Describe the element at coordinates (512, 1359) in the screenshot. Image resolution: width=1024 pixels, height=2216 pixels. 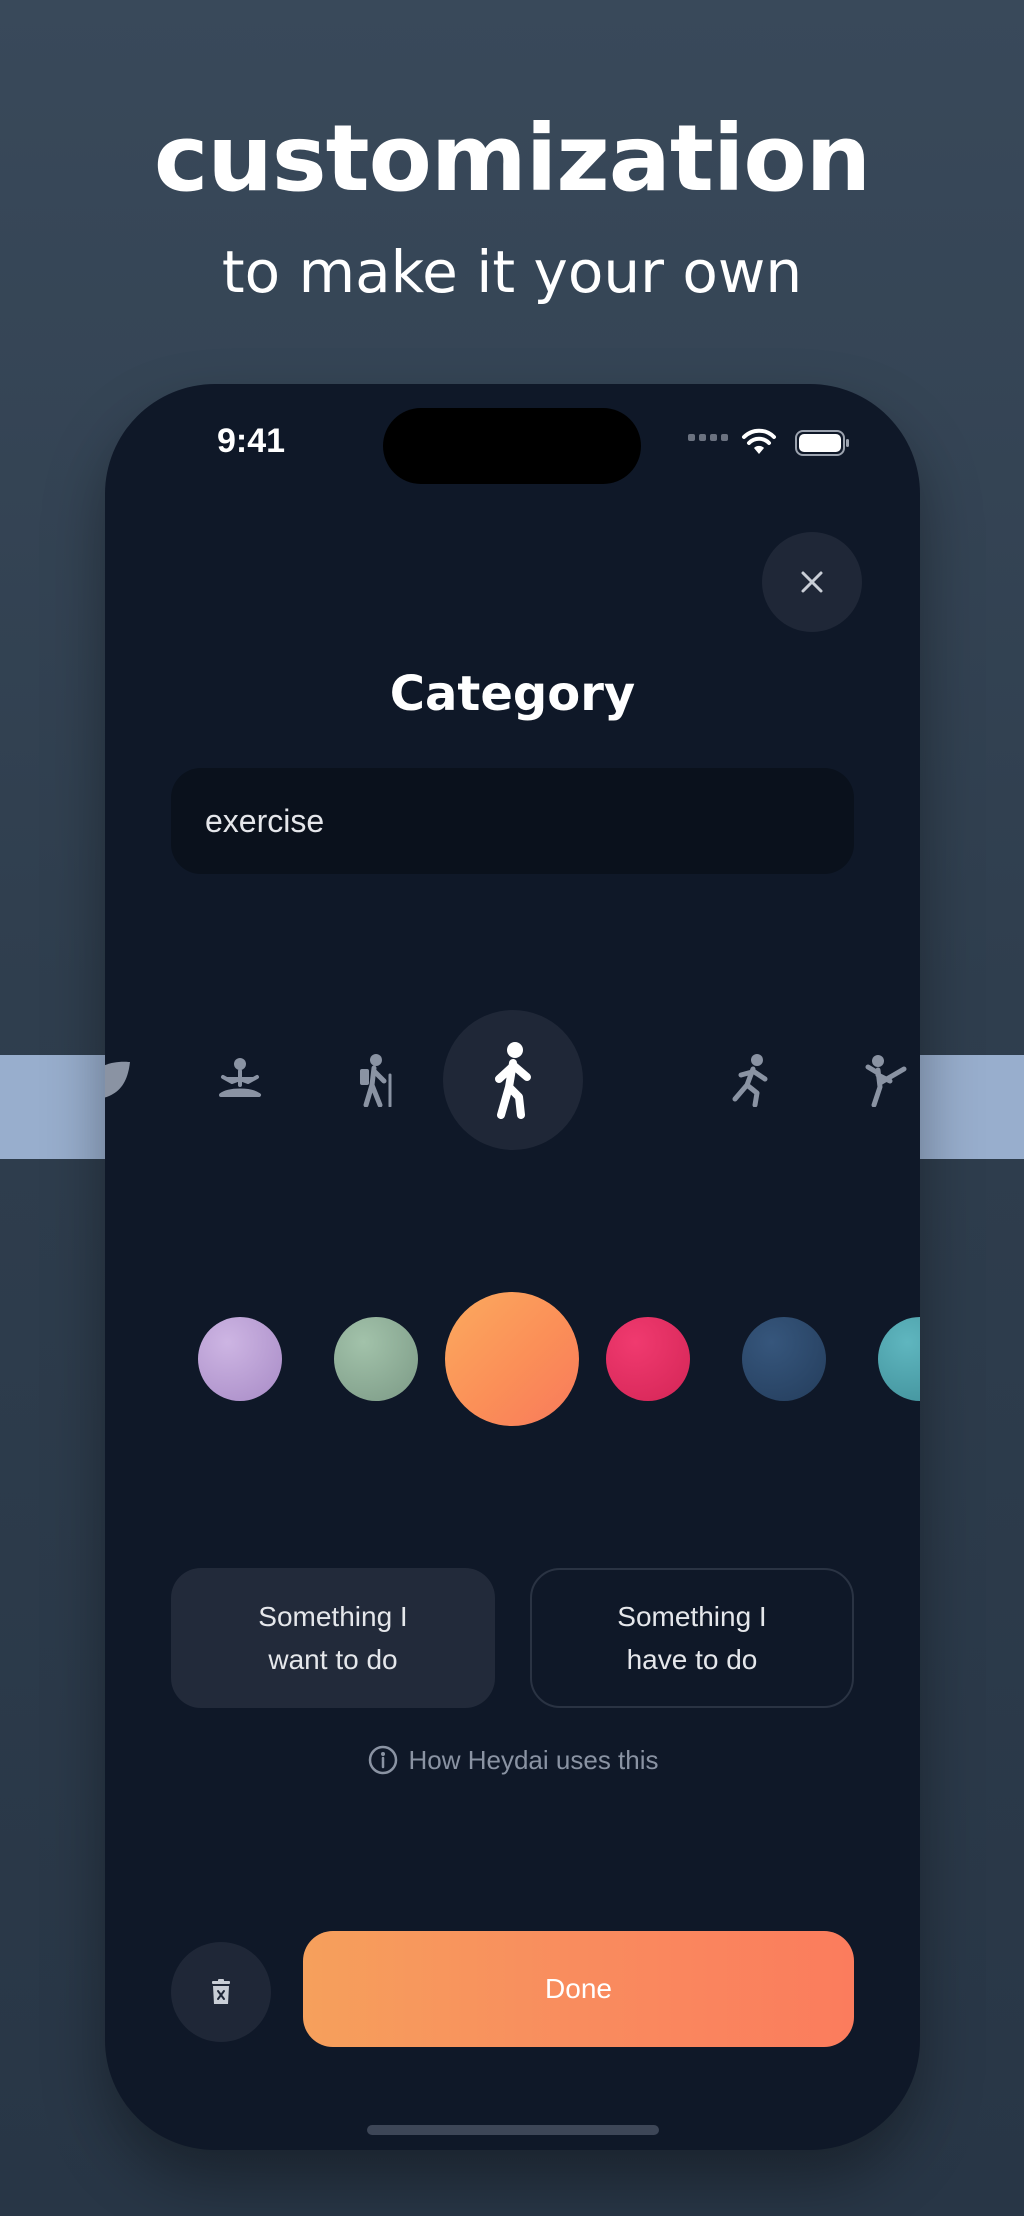
I see `color-swatch-orange-selected` at that location.